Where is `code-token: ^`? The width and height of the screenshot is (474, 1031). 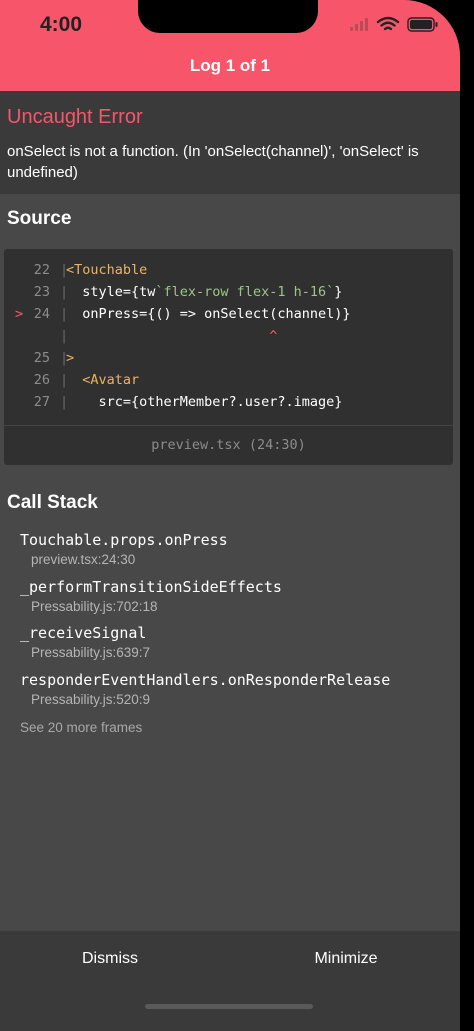
code-token: ^ is located at coordinates (172, 336).